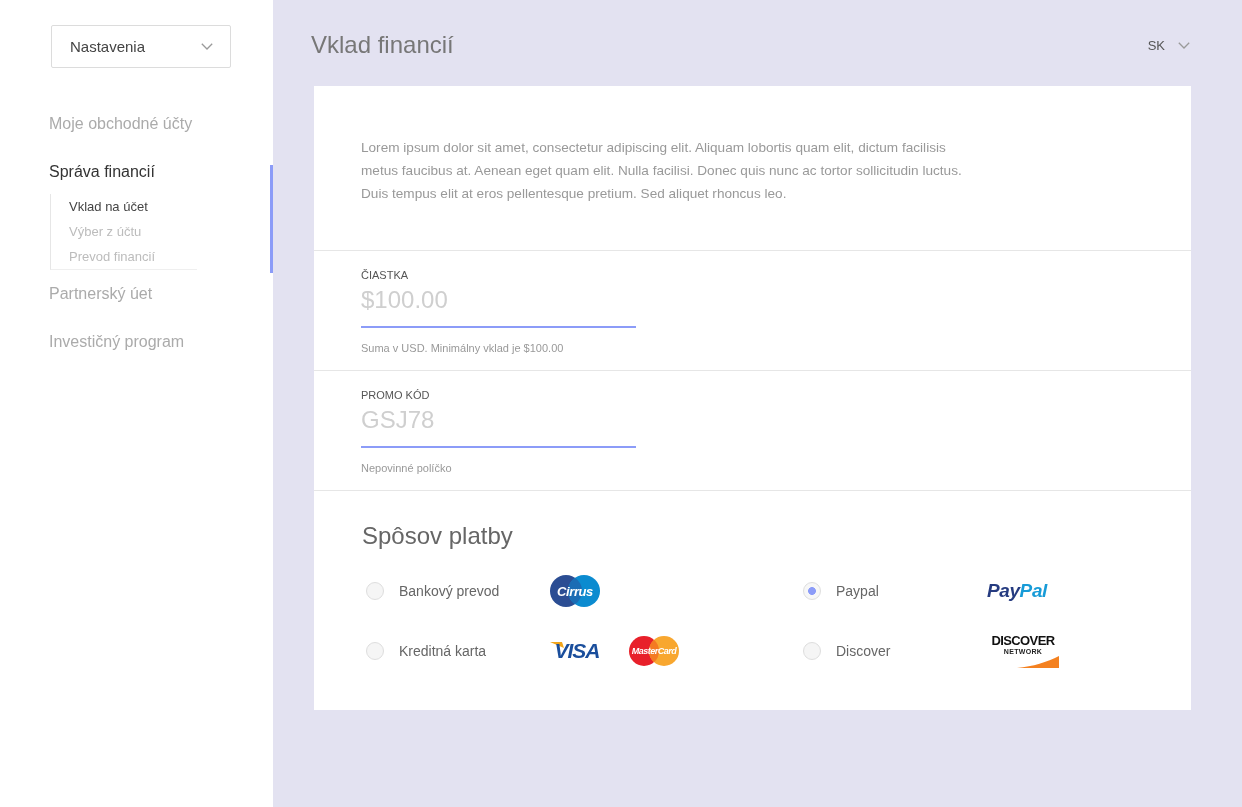 Image resolution: width=1242 pixels, height=807 pixels. What do you see at coordinates (443, 651) in the screenshot?
I see `method-label: Kreditná karta` at bounding box center [443, 651].